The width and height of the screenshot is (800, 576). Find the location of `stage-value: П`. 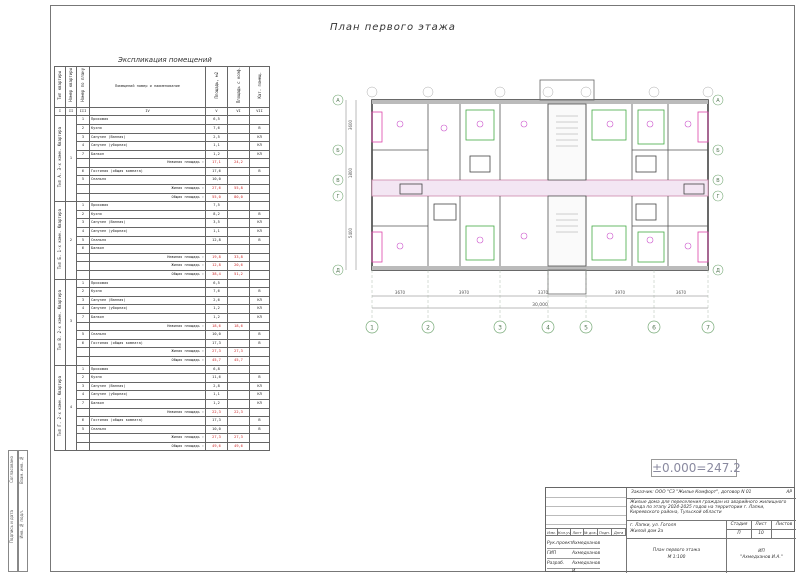

stage-value: П is located at coordinates (739, 533).